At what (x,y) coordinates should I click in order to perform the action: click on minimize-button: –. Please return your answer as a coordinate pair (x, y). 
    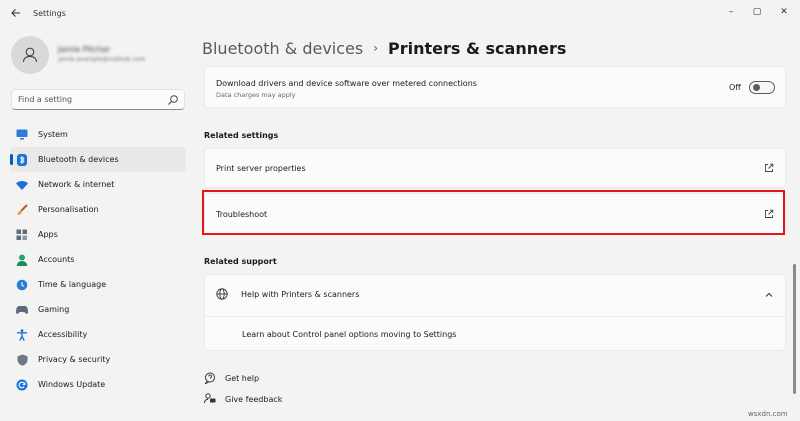
    Looking at the image, I should click on (731, 12).